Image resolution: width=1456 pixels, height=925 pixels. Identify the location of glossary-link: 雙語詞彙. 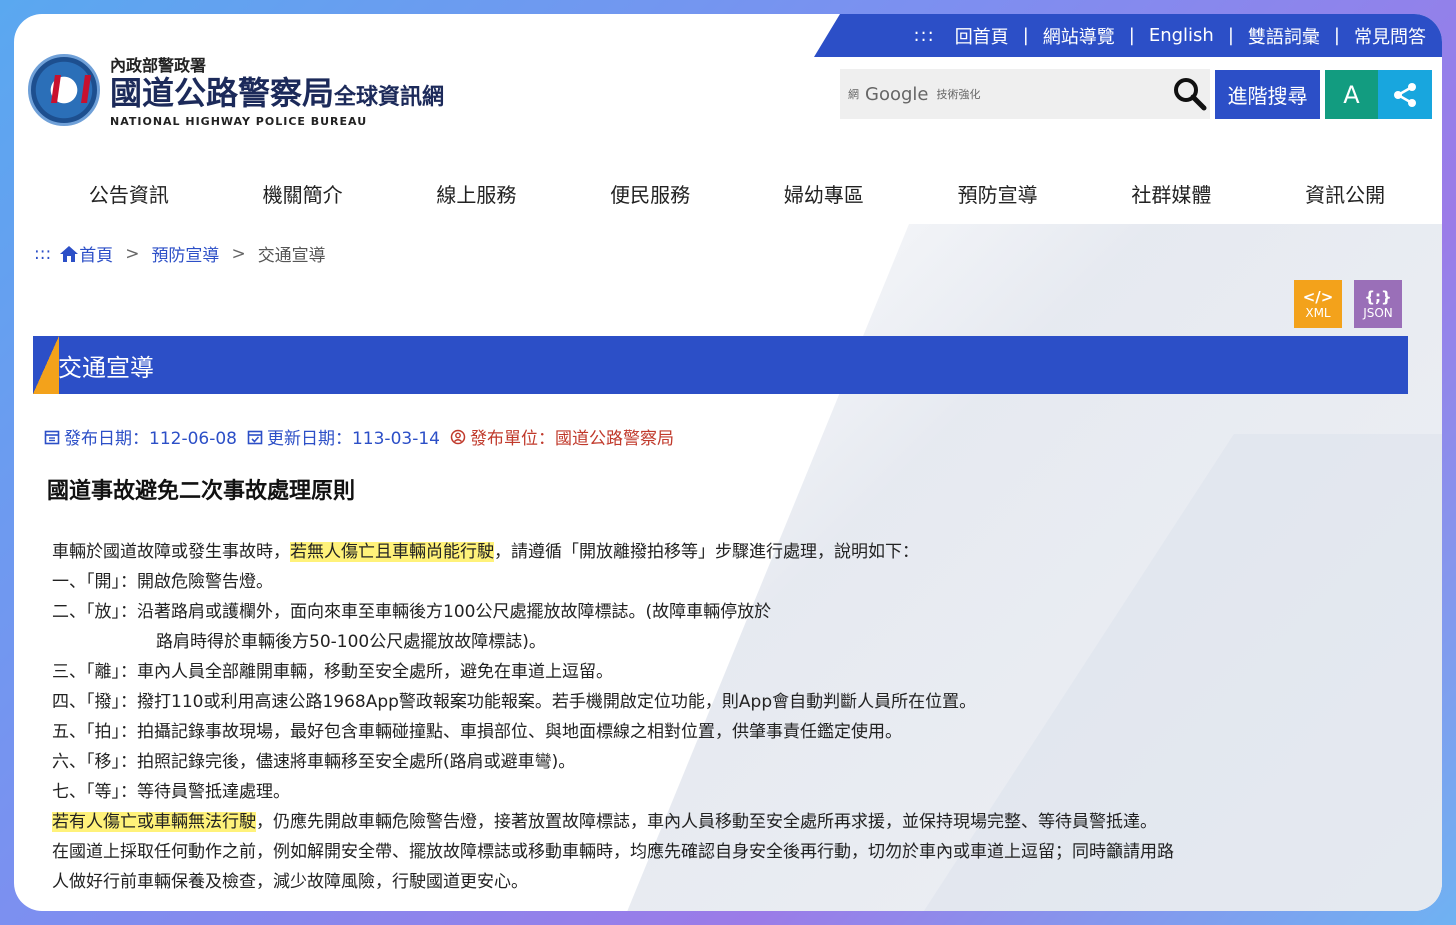
(1284, 36).